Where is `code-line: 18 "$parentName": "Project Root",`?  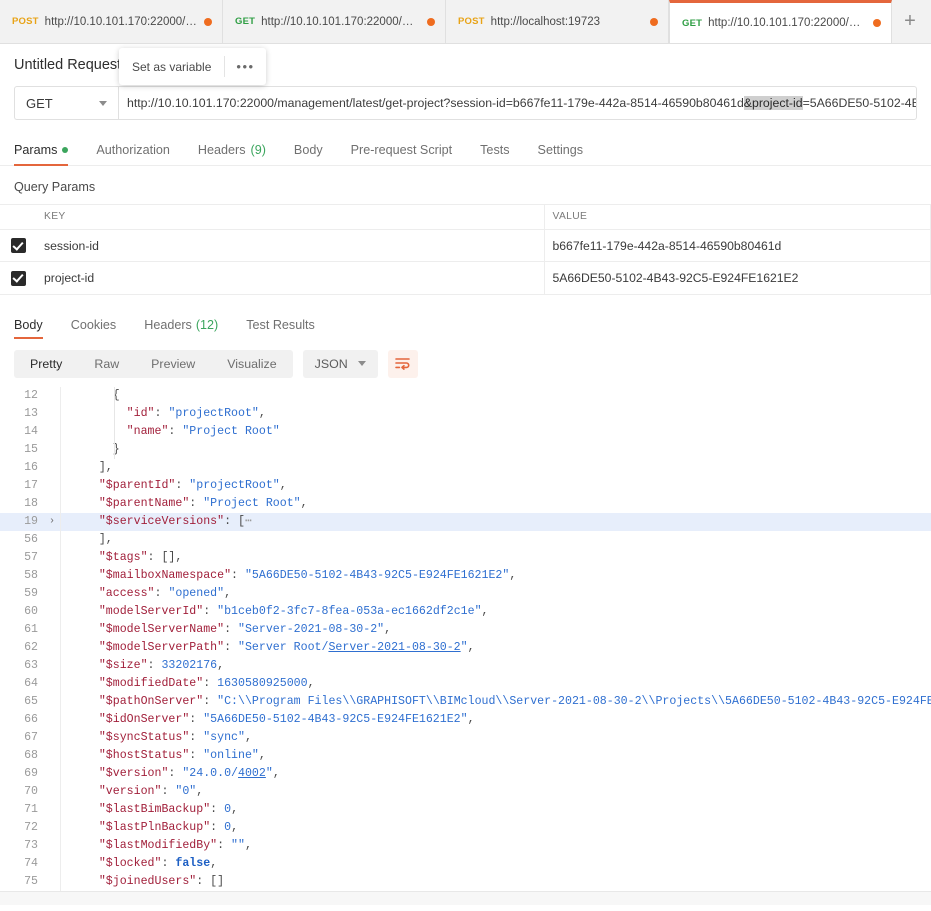 code-line: 18 "$parentName": "Project Root", is located at coordinates (465, 503).